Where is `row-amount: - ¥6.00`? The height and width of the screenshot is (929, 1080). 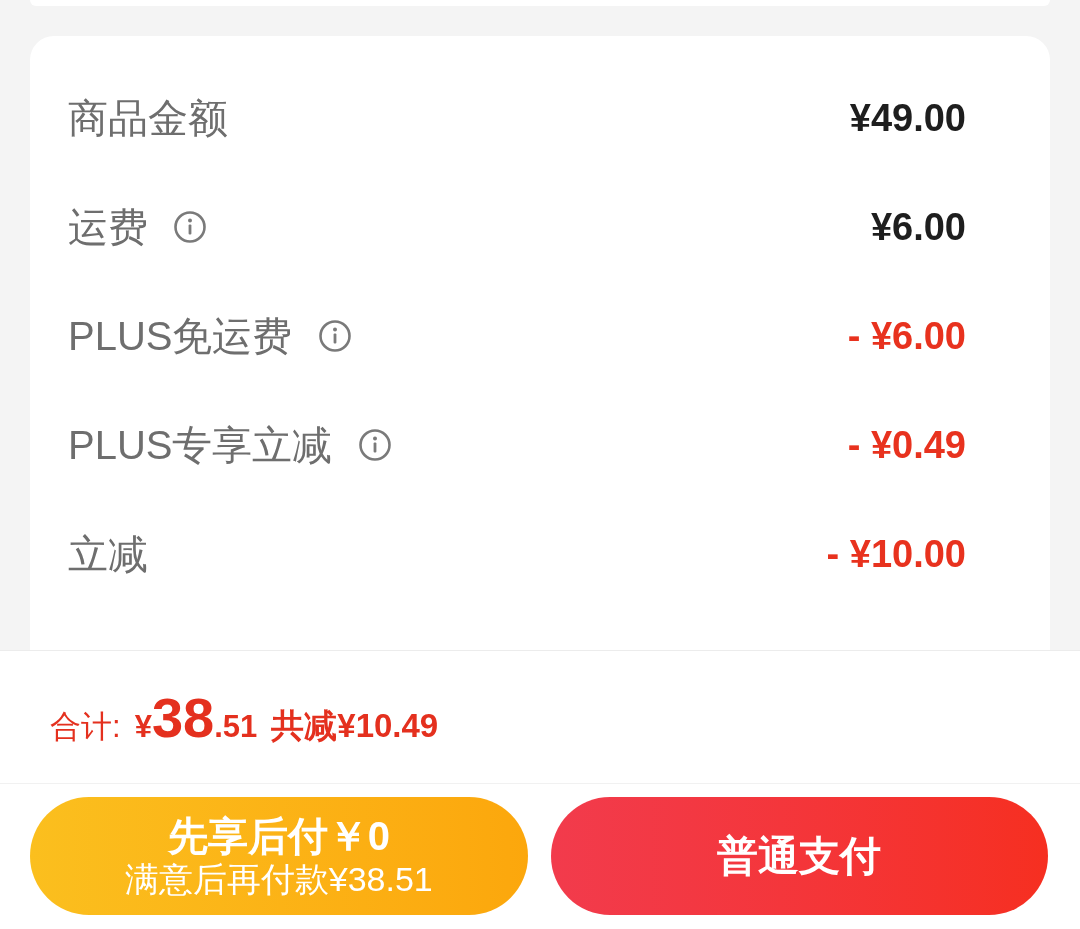
row-amount: - ¥6.00 is located at coordinates (906, 336).